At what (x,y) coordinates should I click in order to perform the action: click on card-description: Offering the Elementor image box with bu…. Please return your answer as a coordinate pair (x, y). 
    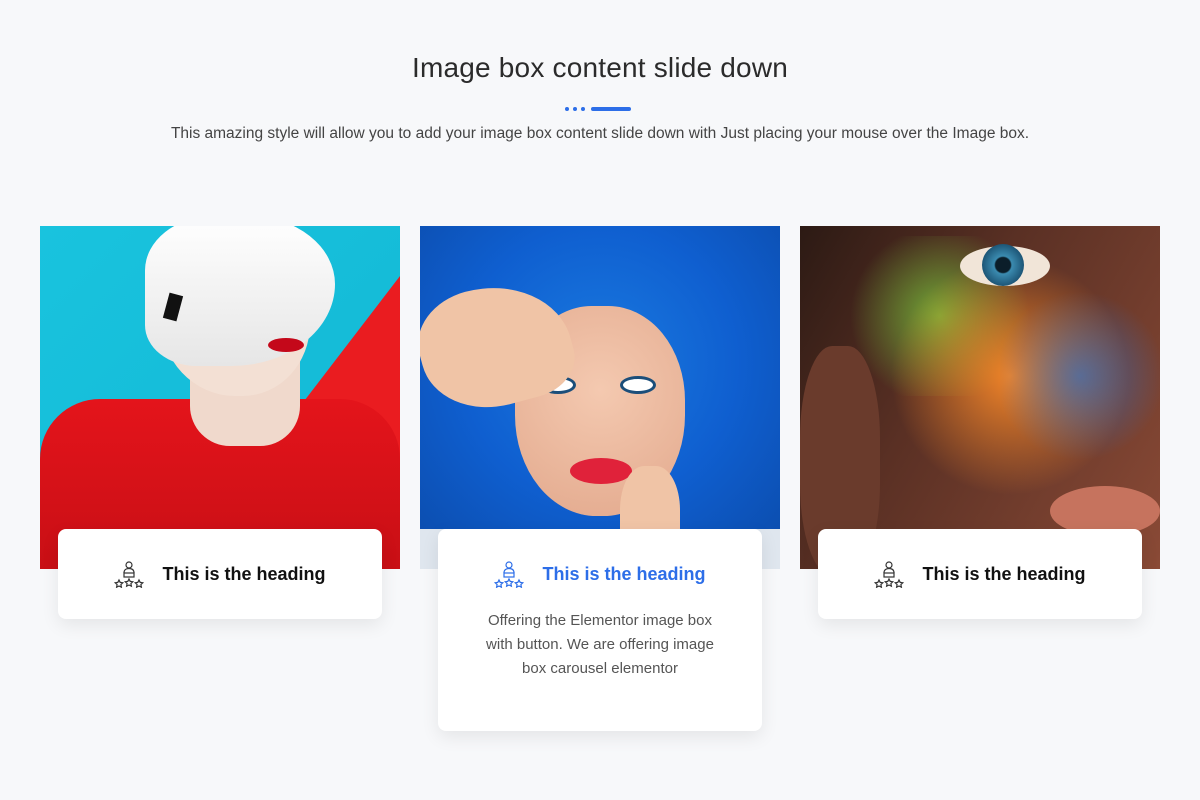
    Looking at the image, I should click on (600, 644).